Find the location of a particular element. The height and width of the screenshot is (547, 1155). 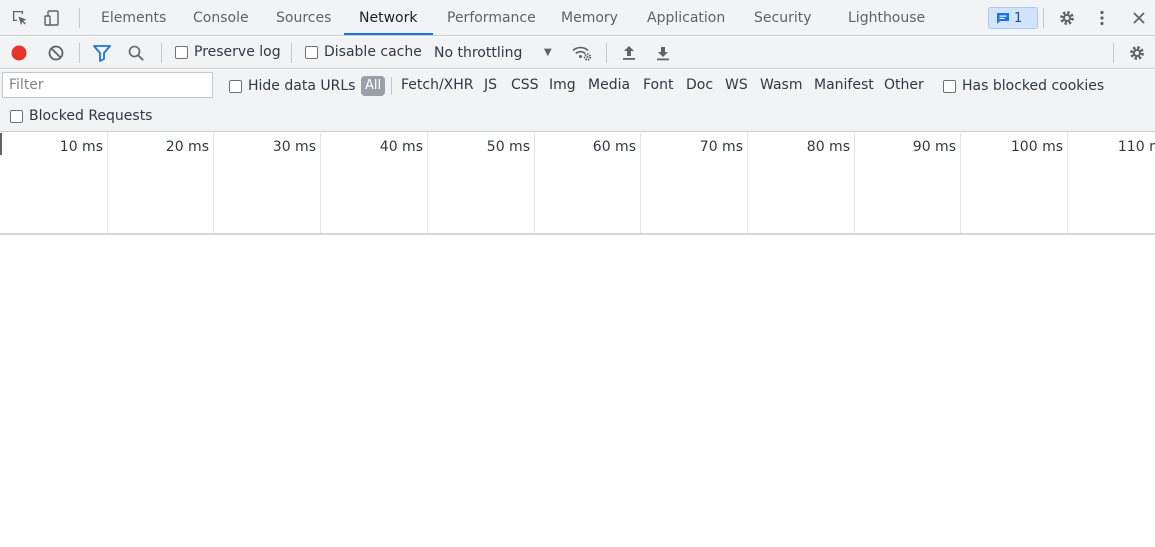

hide-data-urls-box is located at coordinates (235, 86).